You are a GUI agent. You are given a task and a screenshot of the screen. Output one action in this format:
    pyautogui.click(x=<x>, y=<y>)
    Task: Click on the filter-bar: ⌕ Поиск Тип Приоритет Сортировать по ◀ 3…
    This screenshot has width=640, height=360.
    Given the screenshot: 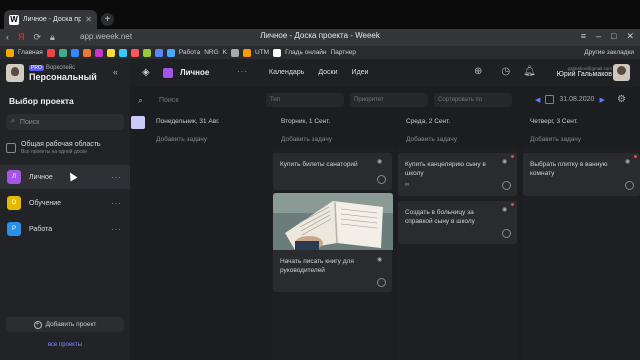 What is the action you would take?
    pyautogui.click(x=385, y=100)
    